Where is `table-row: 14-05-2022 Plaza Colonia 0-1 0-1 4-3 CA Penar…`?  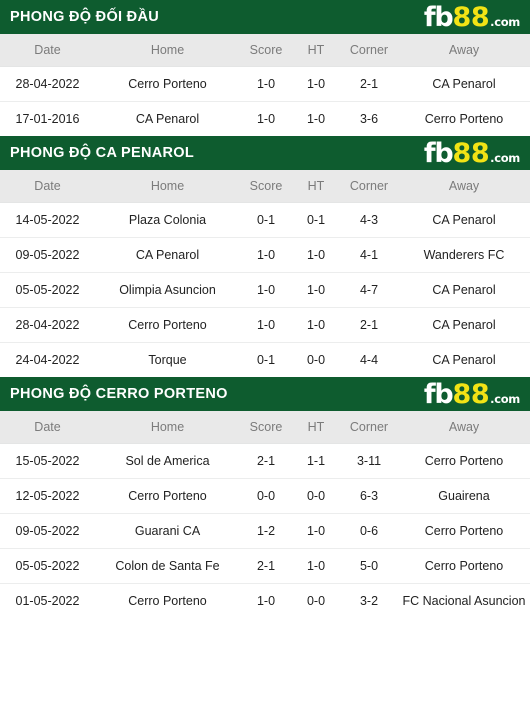 table-row: 14-05-2022 Plaza Colonia 0-1 0-1 4-3 CA Penar… is located at coordinates (265, 219).